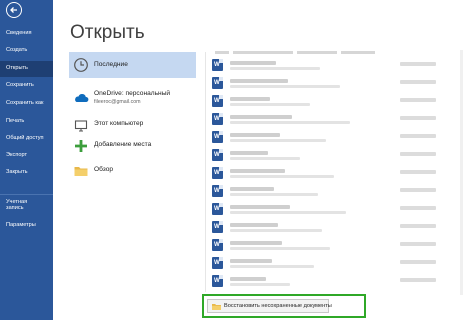 This screenshot has width=474, height=320. What do you see at coordinates (26, 208) in the screenshot?
I see `nav-item-account-line2: запись` at bounding box center [26, 208].